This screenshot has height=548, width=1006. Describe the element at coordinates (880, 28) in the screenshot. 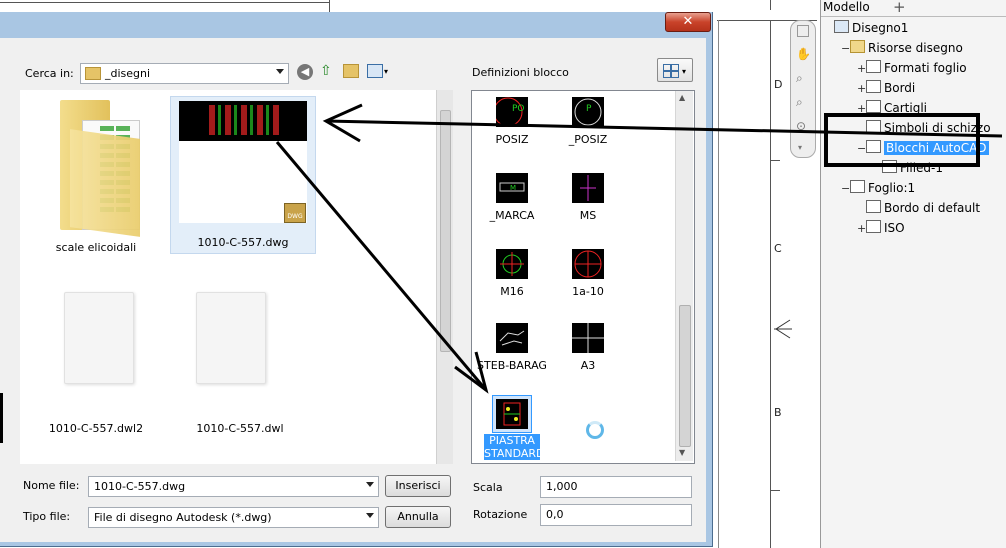

I see `tree-item-label: Disegno1` at that location.